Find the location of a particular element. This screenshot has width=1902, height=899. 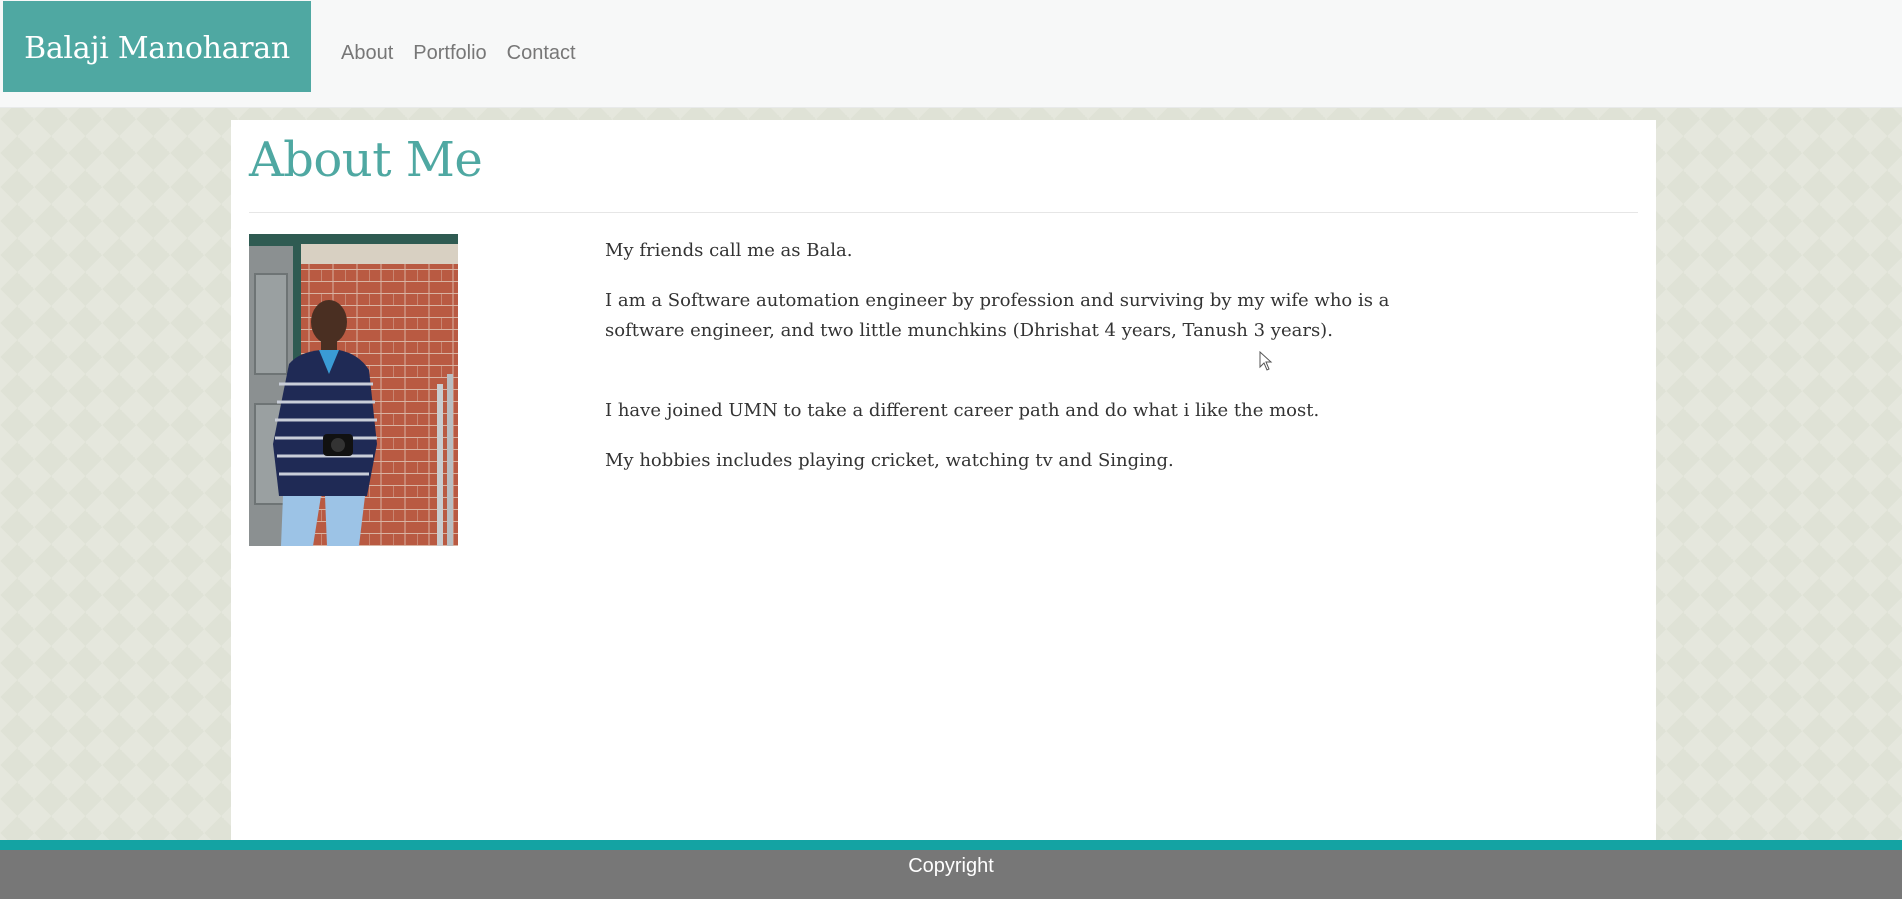

nav-link-portfolio: Portfolio is located at coordinates (449, 53).